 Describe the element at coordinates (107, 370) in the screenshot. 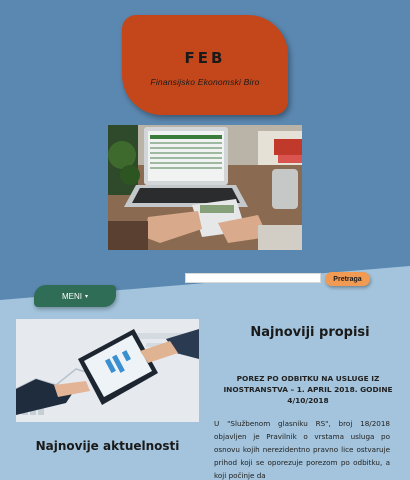

I see `news-image` at that location.